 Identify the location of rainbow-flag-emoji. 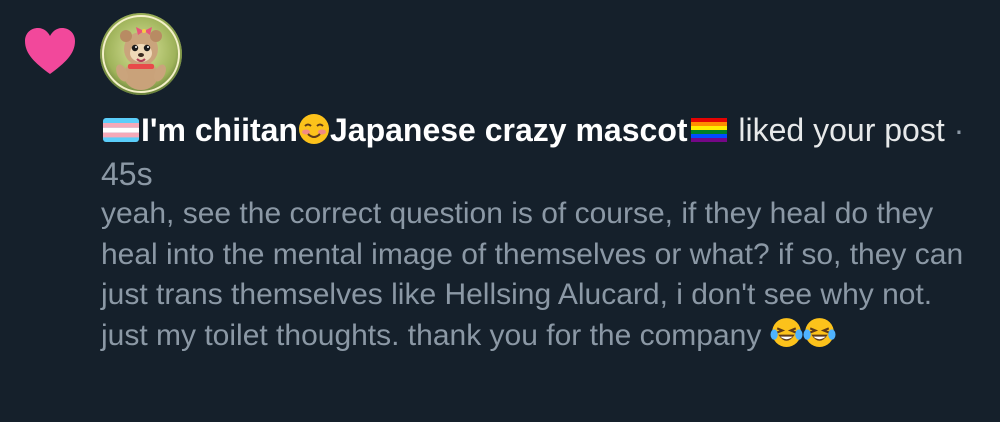
(708, 130).